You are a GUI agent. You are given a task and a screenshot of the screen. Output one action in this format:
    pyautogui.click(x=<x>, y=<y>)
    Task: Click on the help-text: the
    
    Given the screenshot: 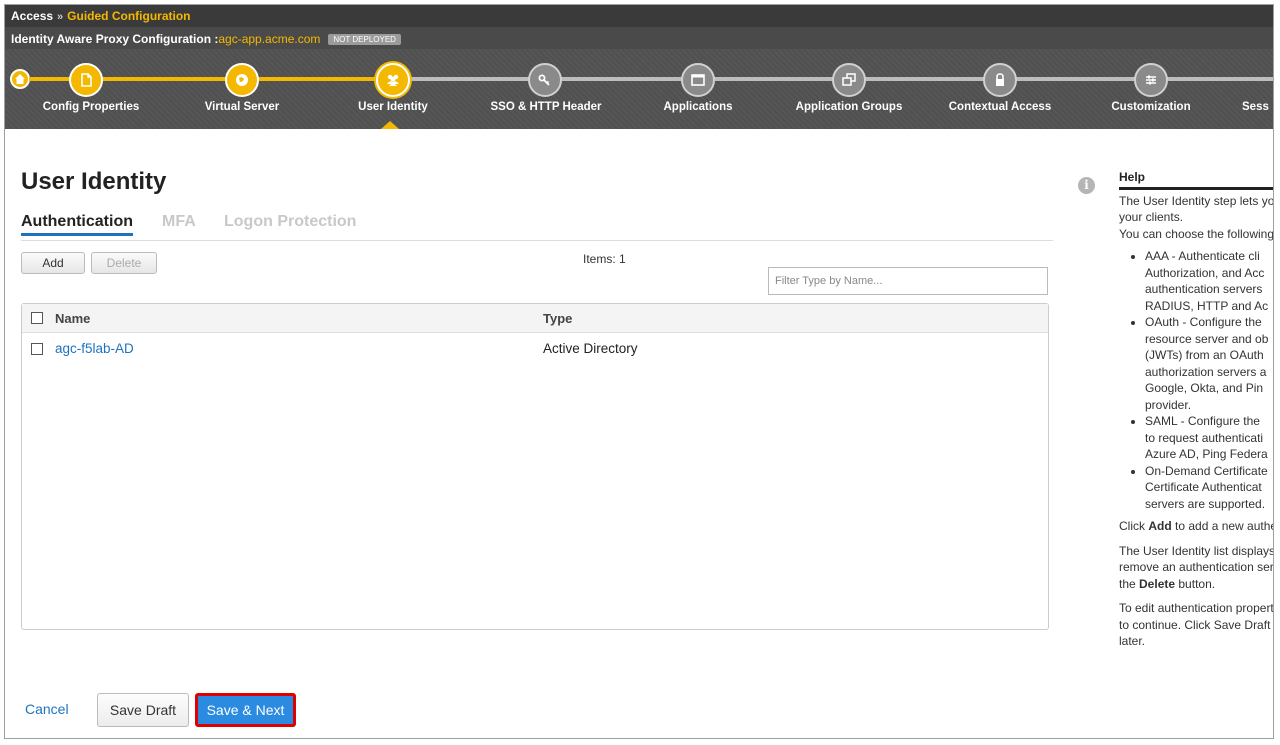 What is the action you would take?
    pyautogui.click(x=1129, y=583)
    